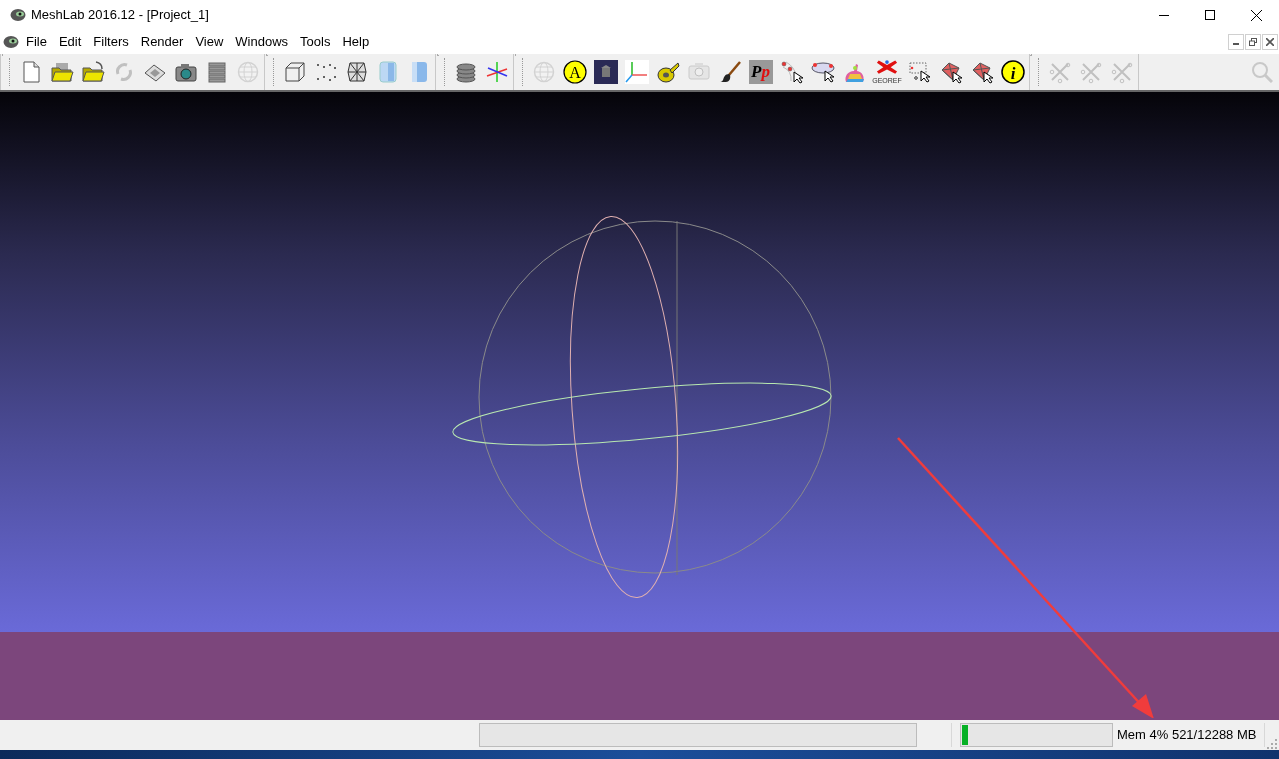 Image resolution: width=1279 pixels, height=759 pixels. Describe the element at coordinates (356, 42) in the screenshot. I see `menu-item: Help` at that location.